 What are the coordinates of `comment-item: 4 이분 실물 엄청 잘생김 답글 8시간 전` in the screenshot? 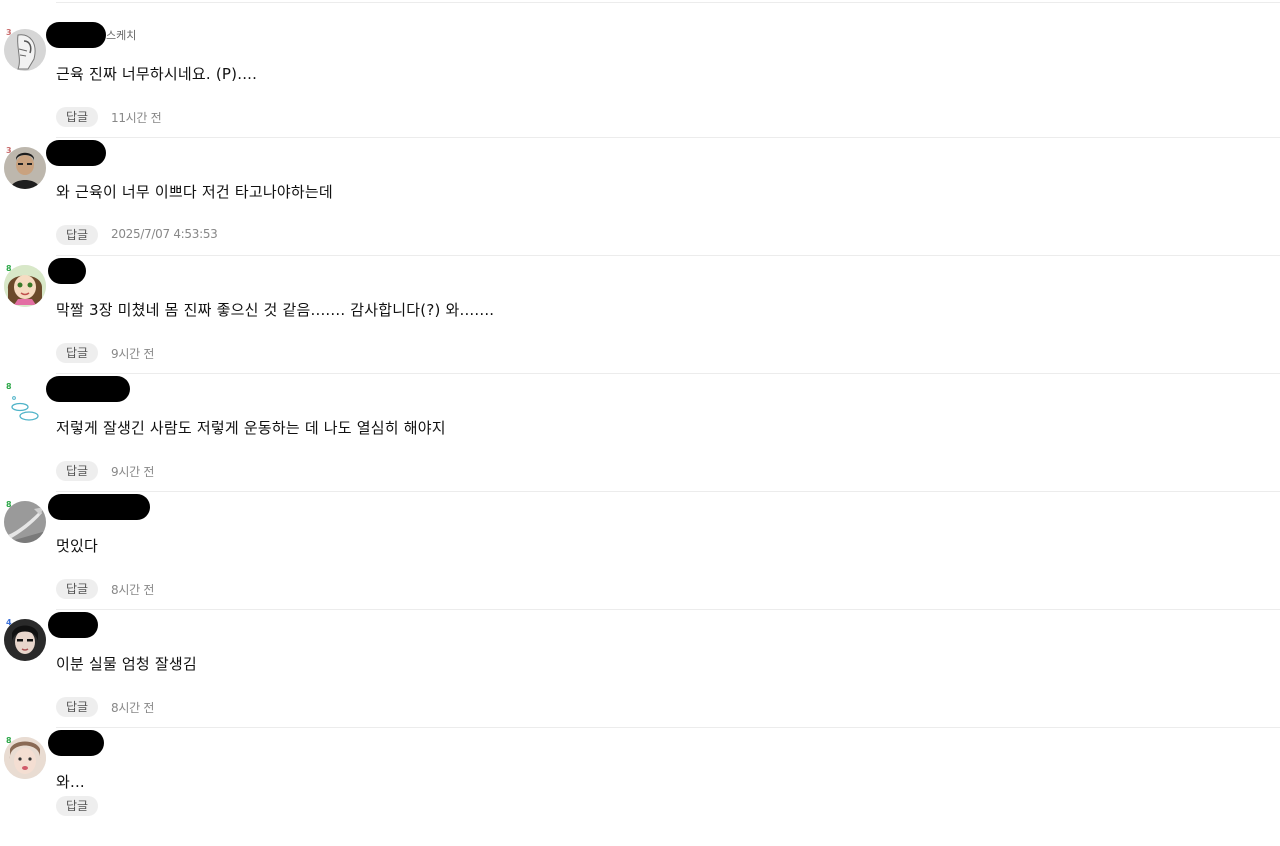 It's located at (640, 669).